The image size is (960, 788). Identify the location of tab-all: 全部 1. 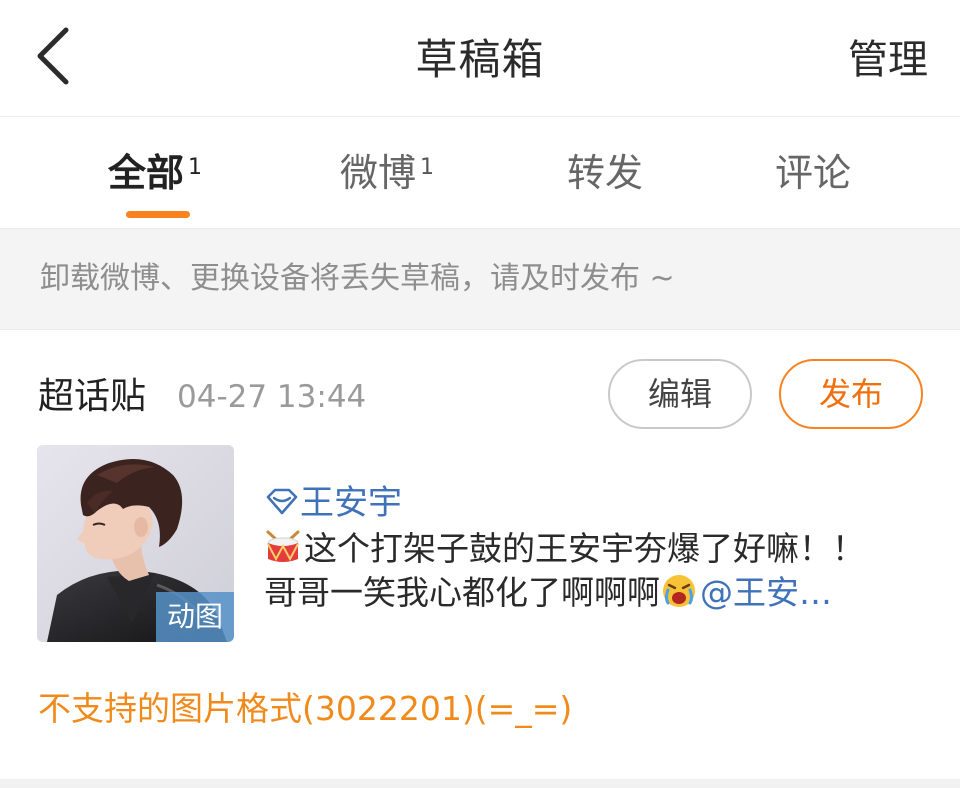
(155, 175).